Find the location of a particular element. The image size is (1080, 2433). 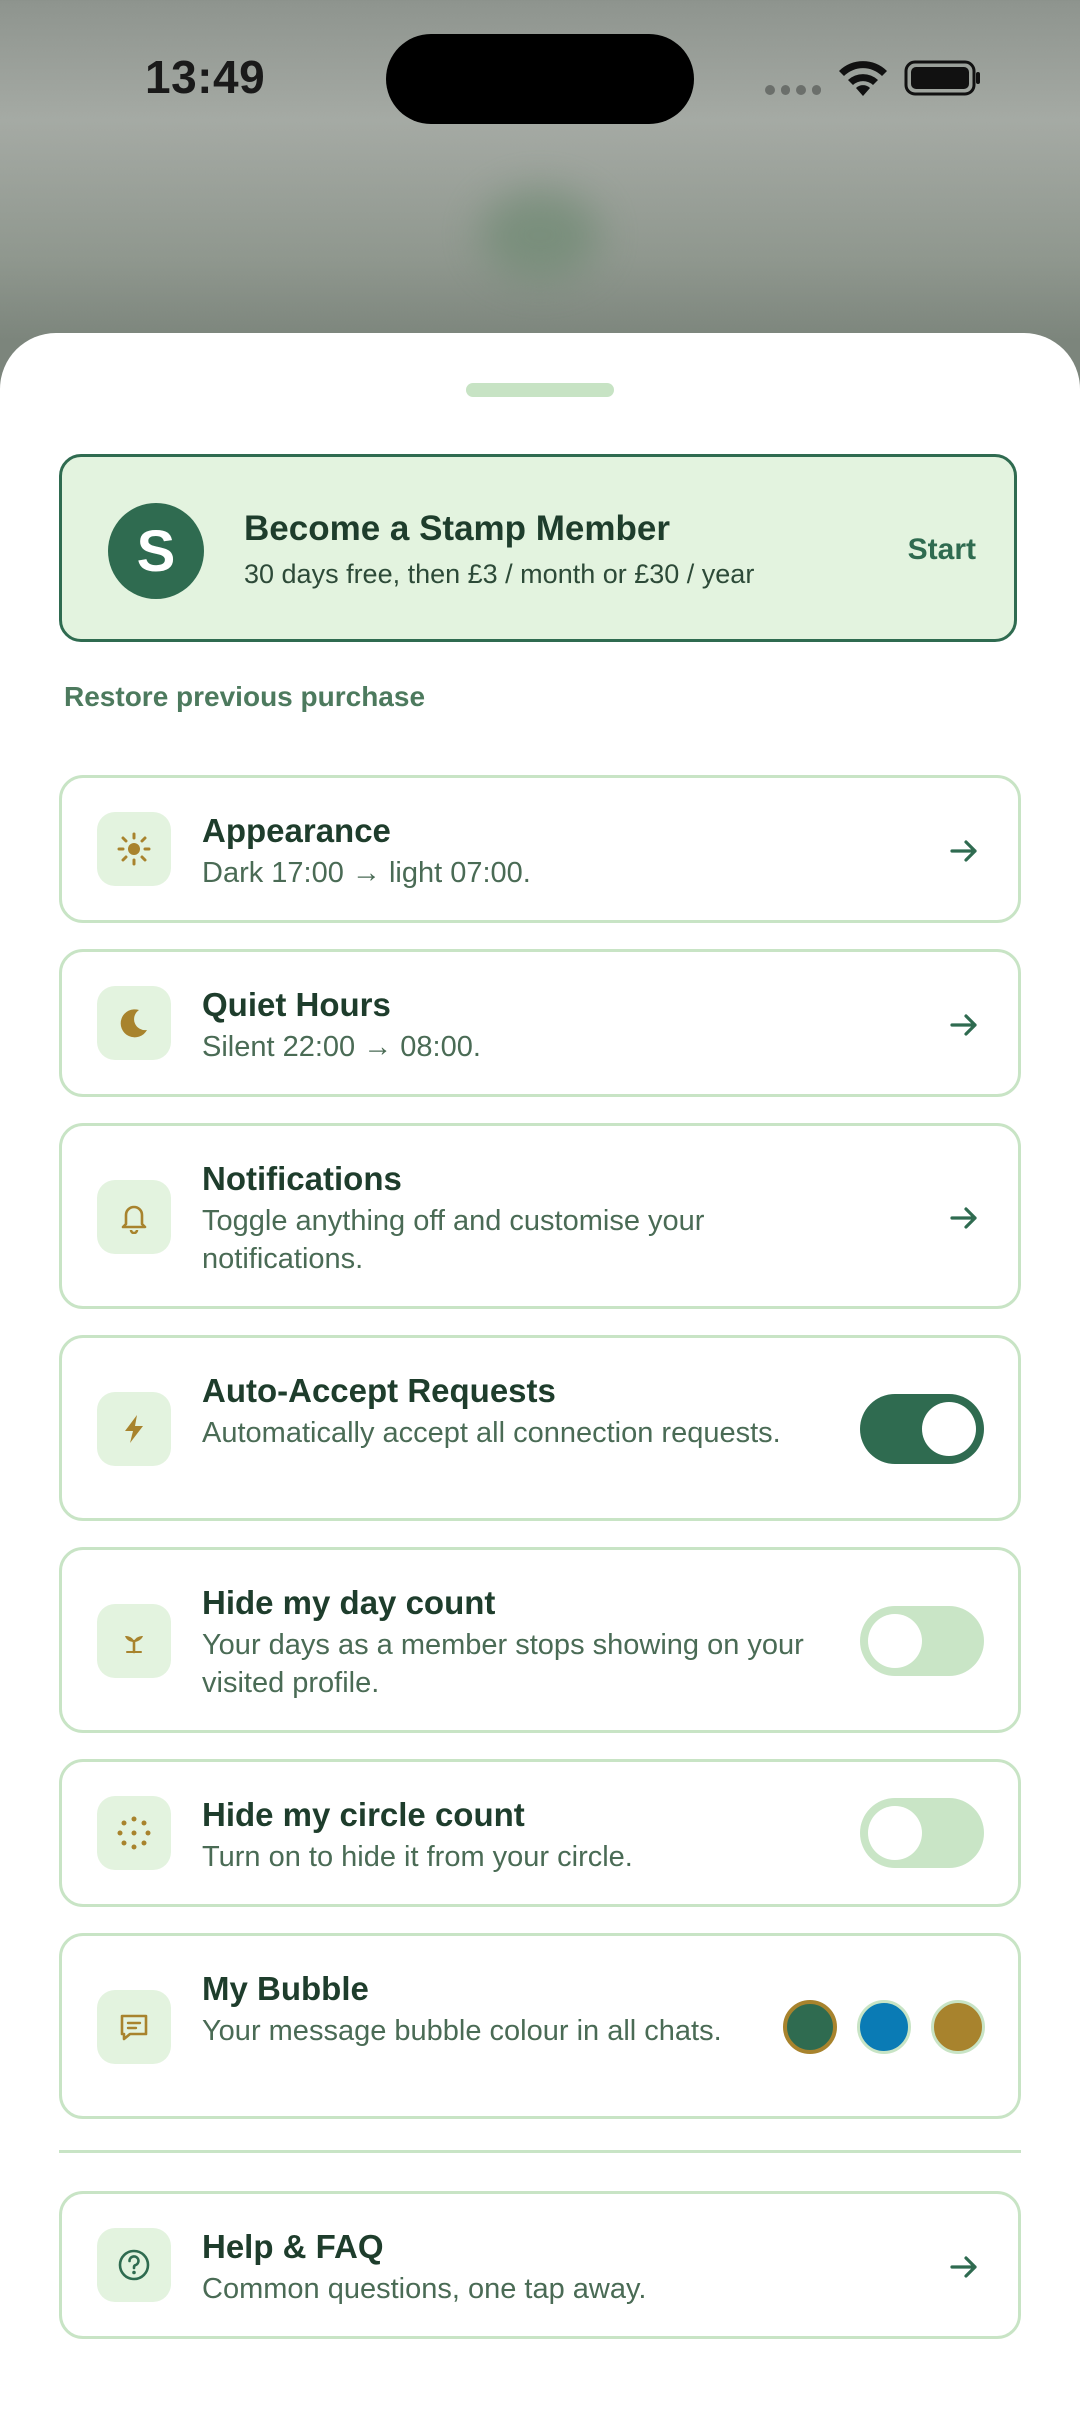

help-subtitle: Common questions, one tap away. is located at coordinates (424, 2289).